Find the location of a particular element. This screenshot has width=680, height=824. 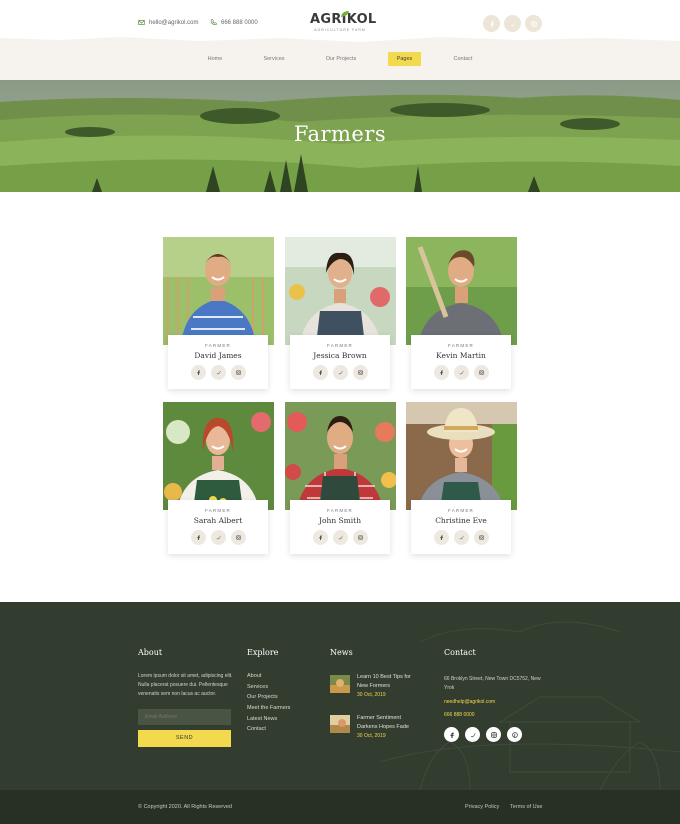

farmer-name: Sarah Albert is located at coordinates (218, 520).